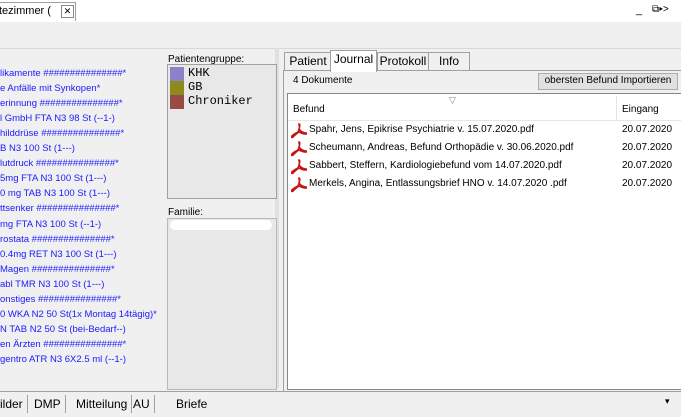 This screenshot has height=417, width=681. I want to click on tab-au: AU, so click(142, 404).